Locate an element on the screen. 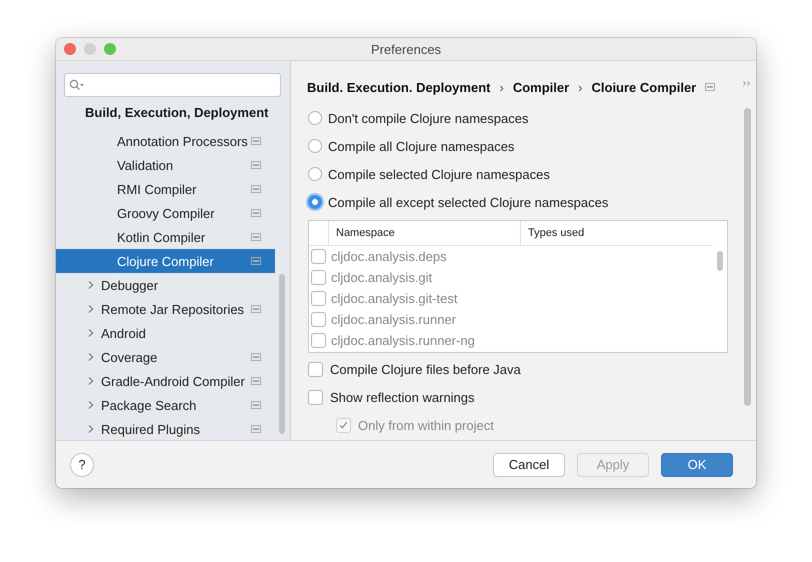 This screenshot has width=812, height=562. tree-item: Annotation Processors is located at coordinates (165, 141).